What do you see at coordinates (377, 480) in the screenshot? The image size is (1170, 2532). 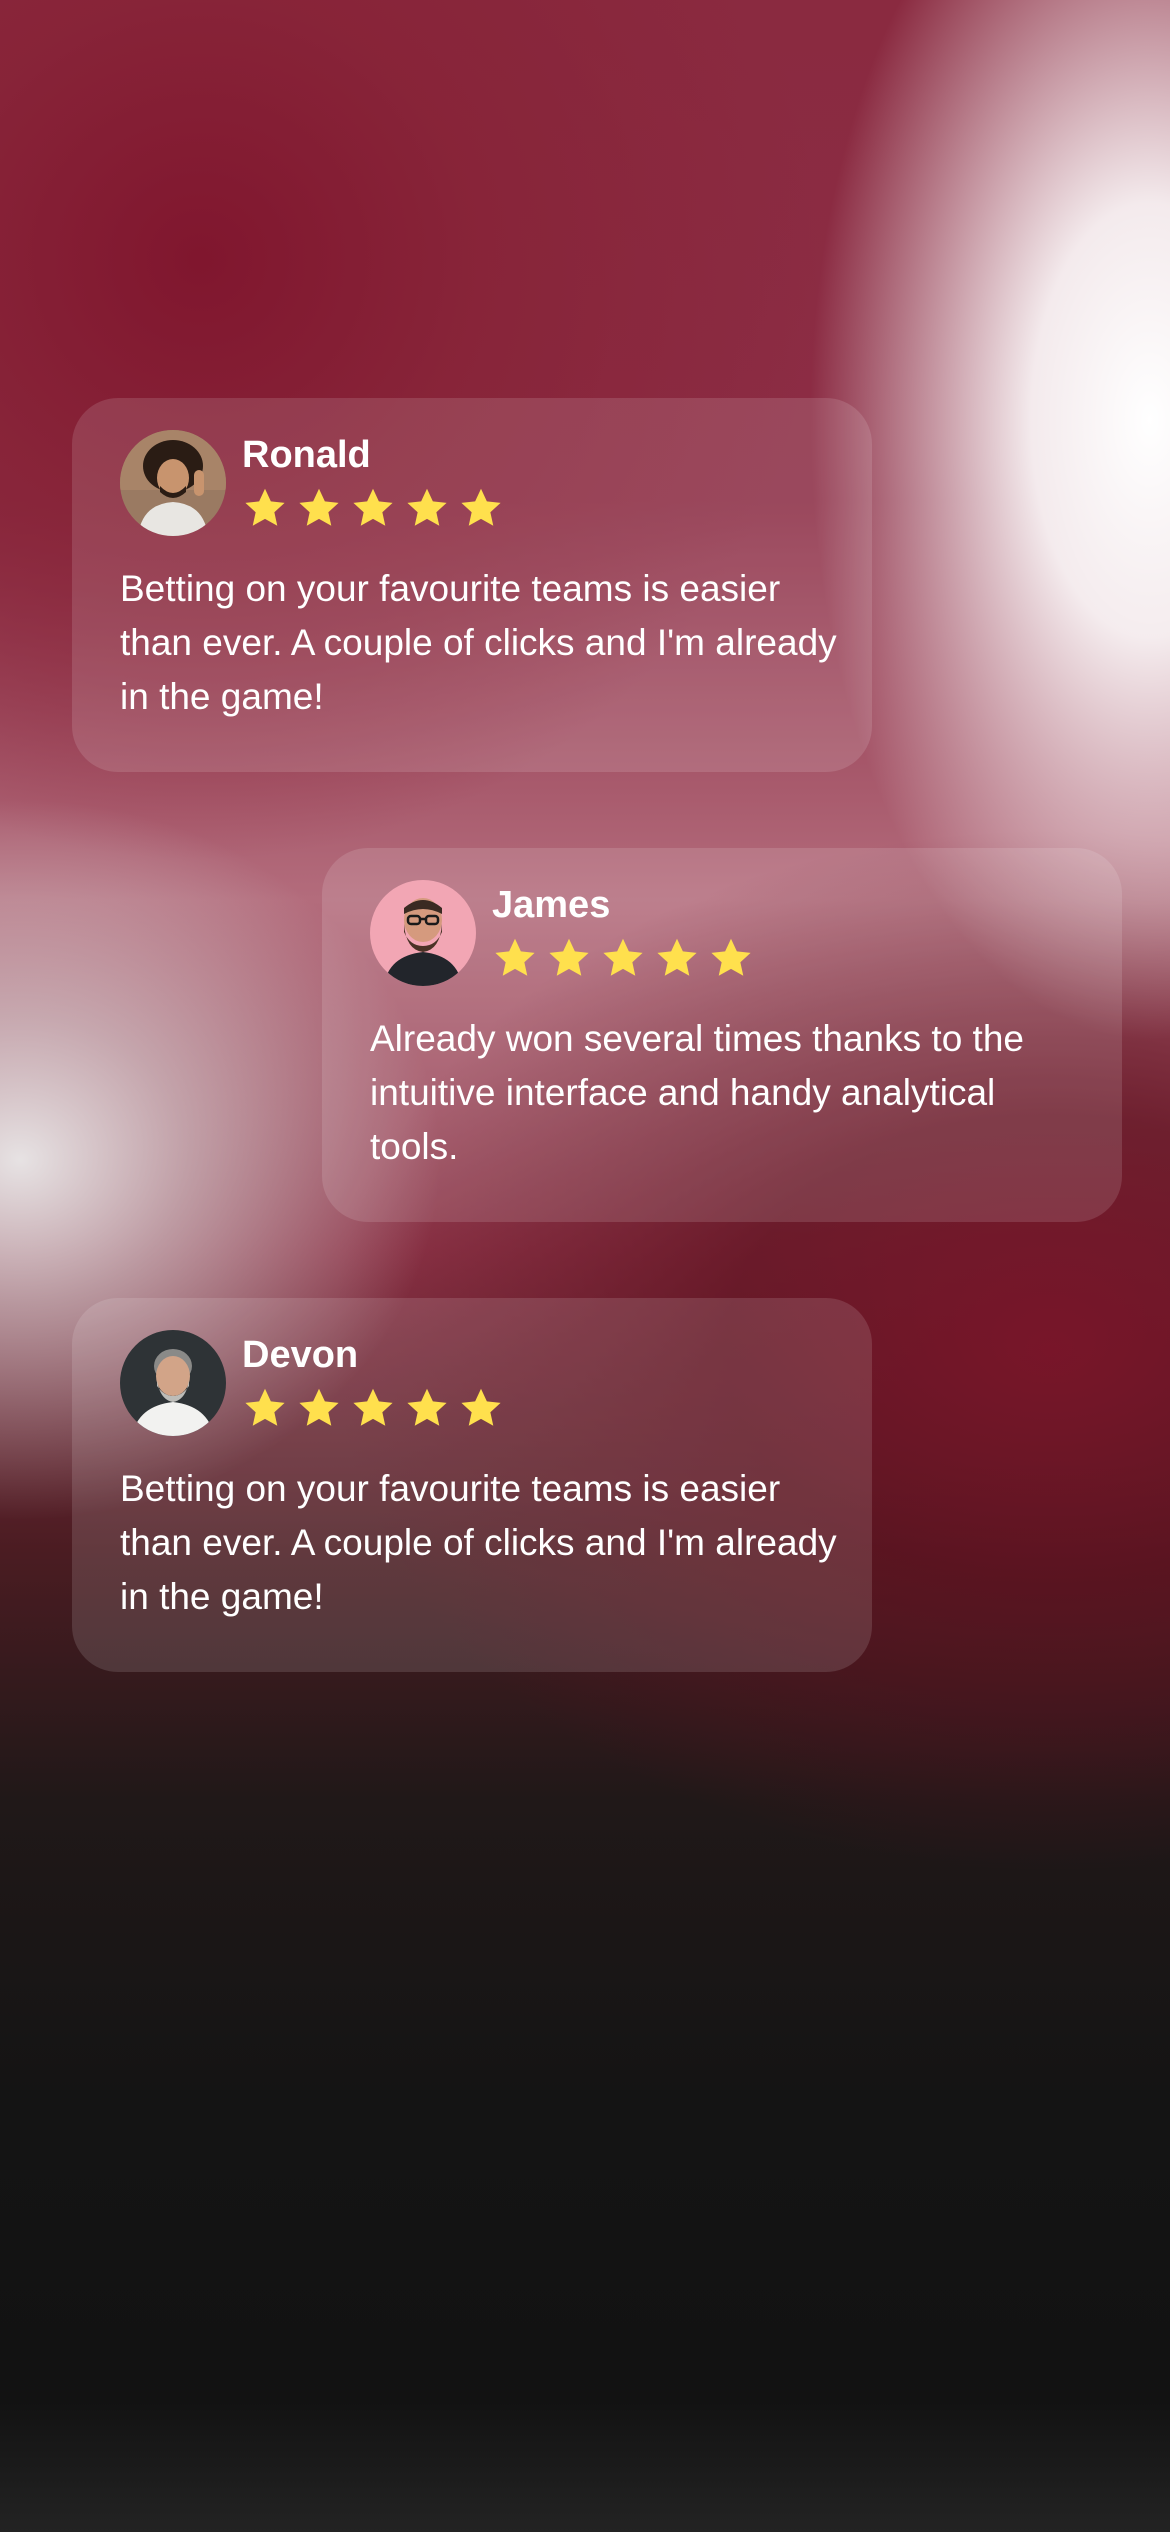 I see `reviewer-meta: Ronald` at bounding box center [377, 480].